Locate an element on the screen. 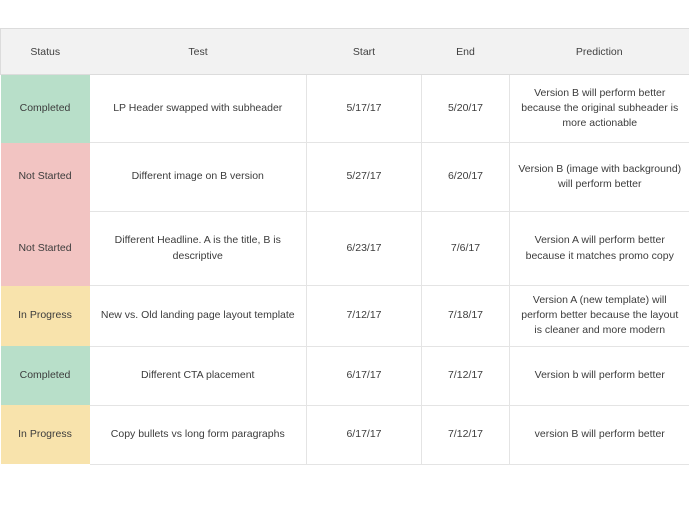 The image size is (689, 518). table-header: Status Test Start End Prediction is located at coordinates (344, 51).